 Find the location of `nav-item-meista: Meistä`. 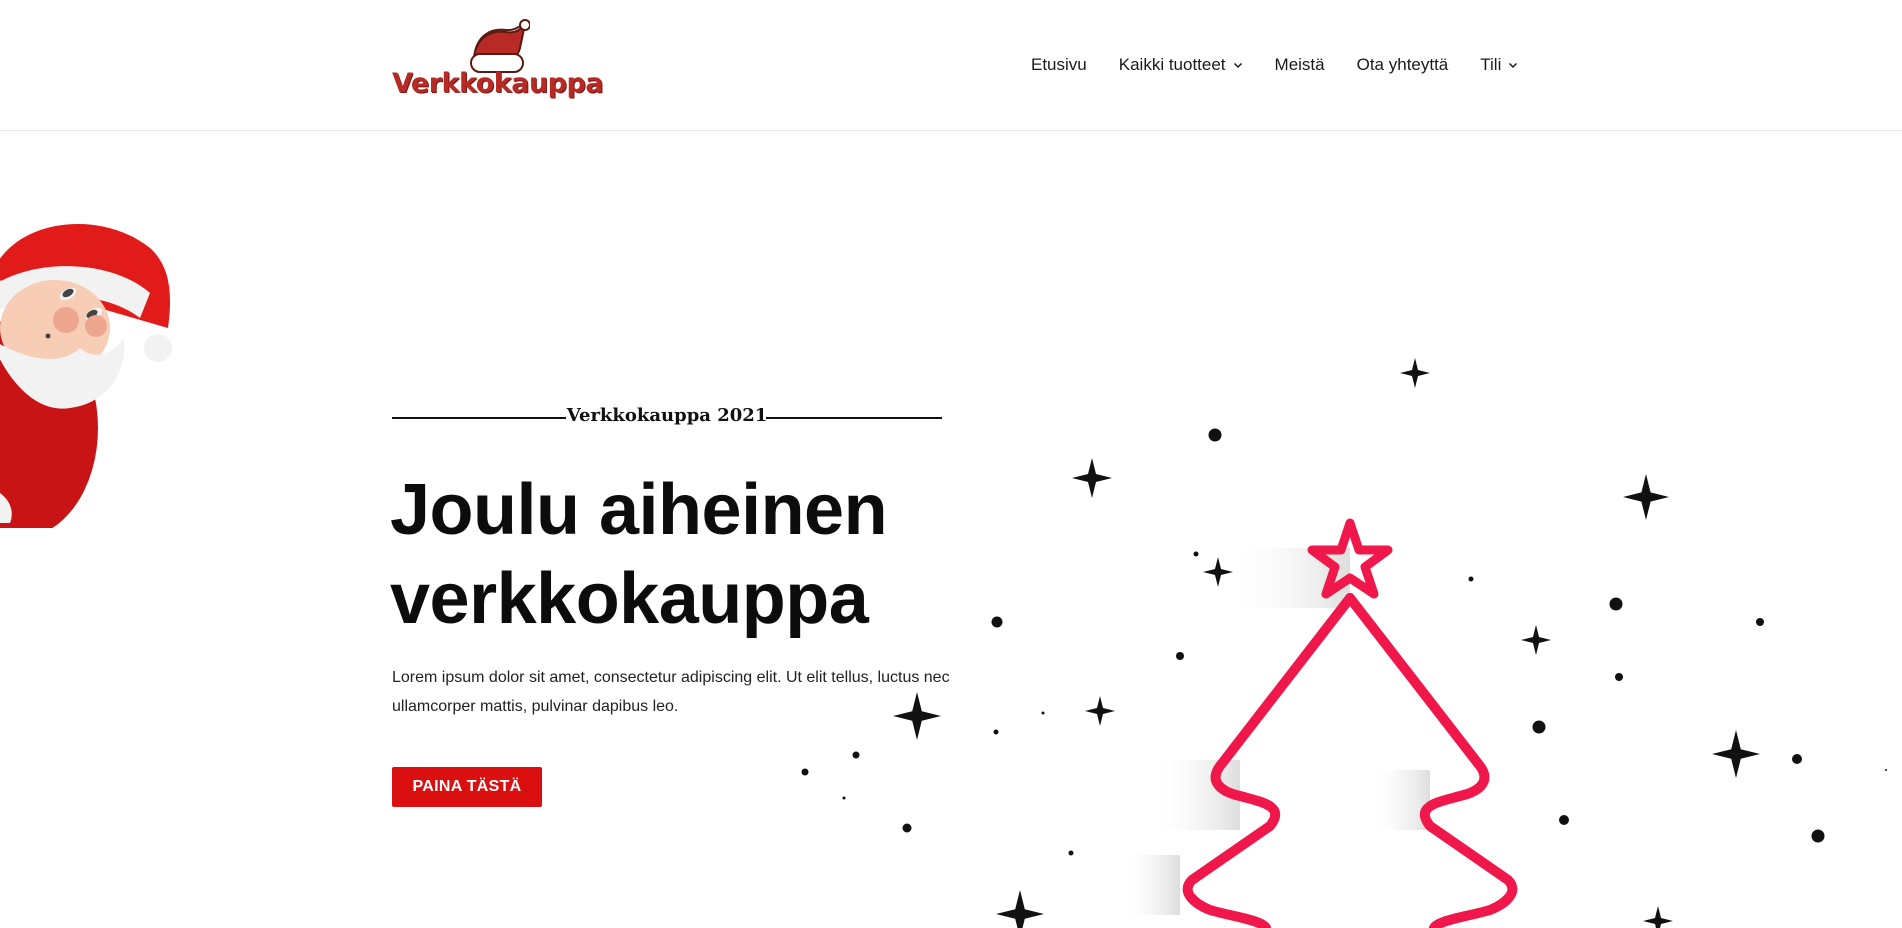

nav-item-meista: Meistä is located at coordinates (1300, 65).